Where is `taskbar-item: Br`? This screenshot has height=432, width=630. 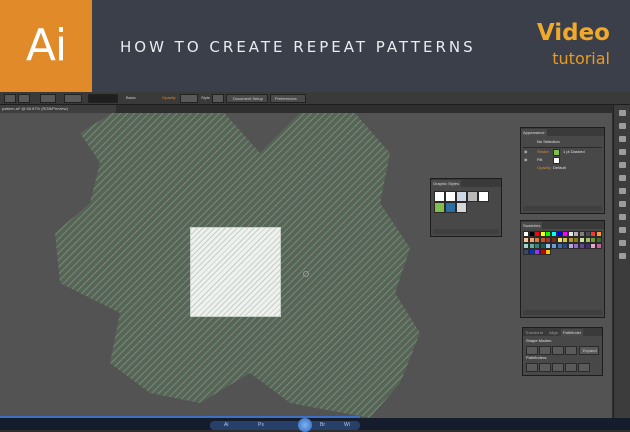 taskbar-item: Br is located at coordinates (322, 425).